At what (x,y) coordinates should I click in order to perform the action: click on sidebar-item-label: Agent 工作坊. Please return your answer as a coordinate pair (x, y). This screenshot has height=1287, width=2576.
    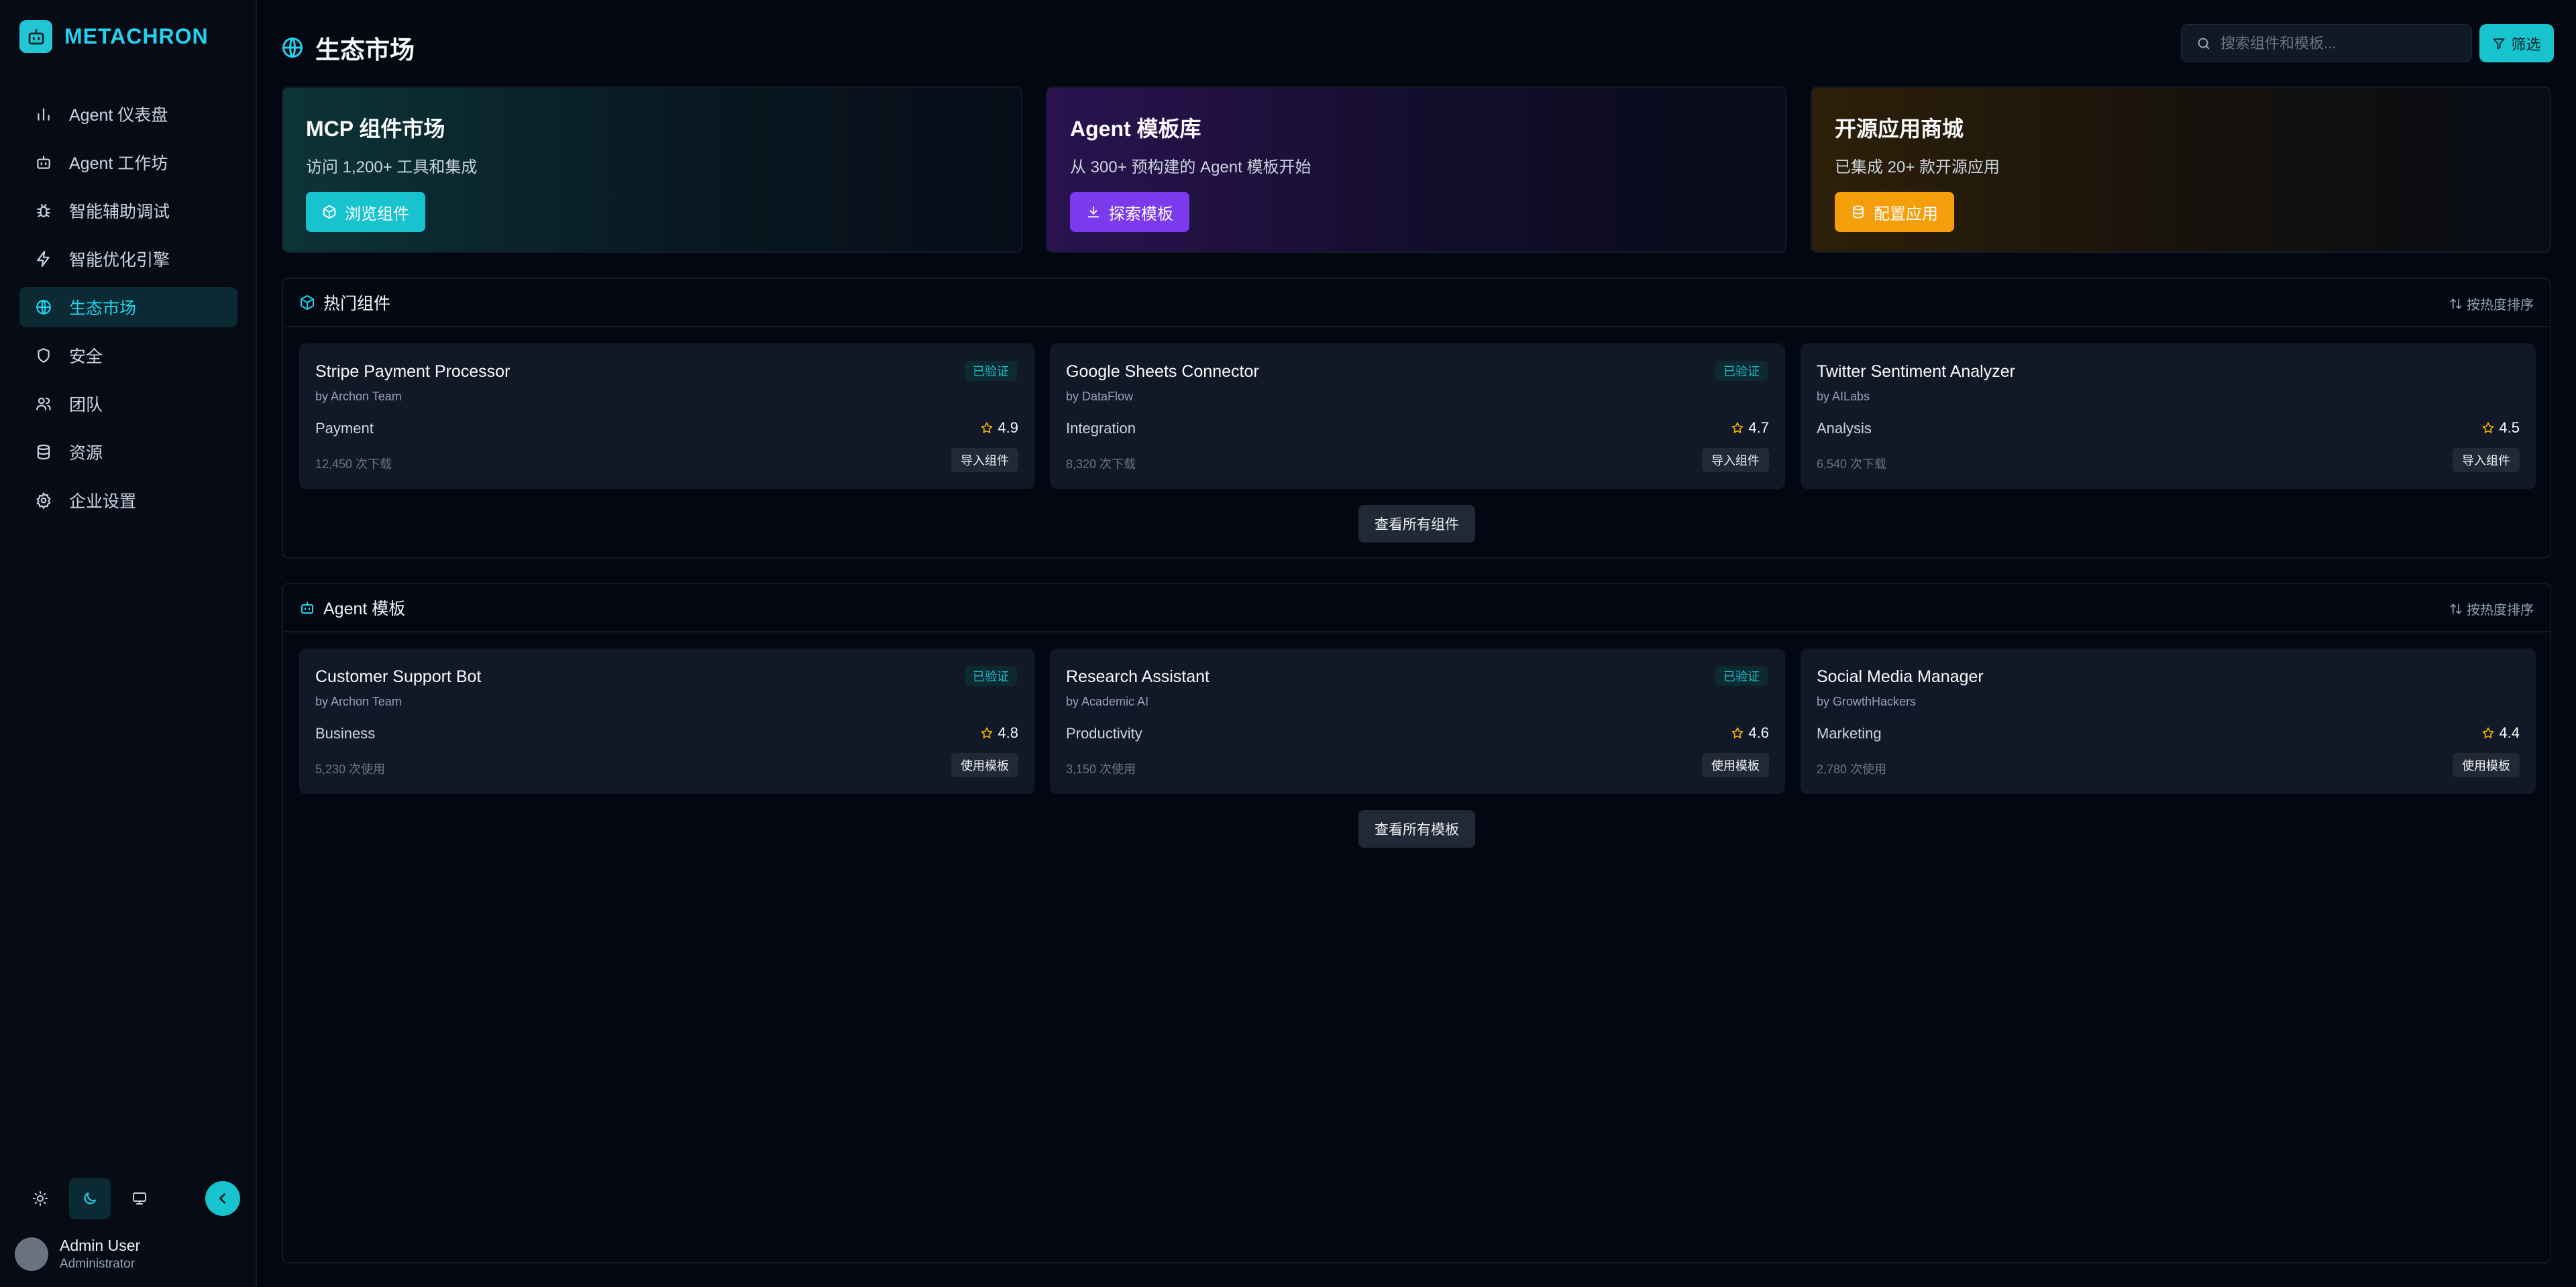
    Looking at the image, I should click on (118, 163).